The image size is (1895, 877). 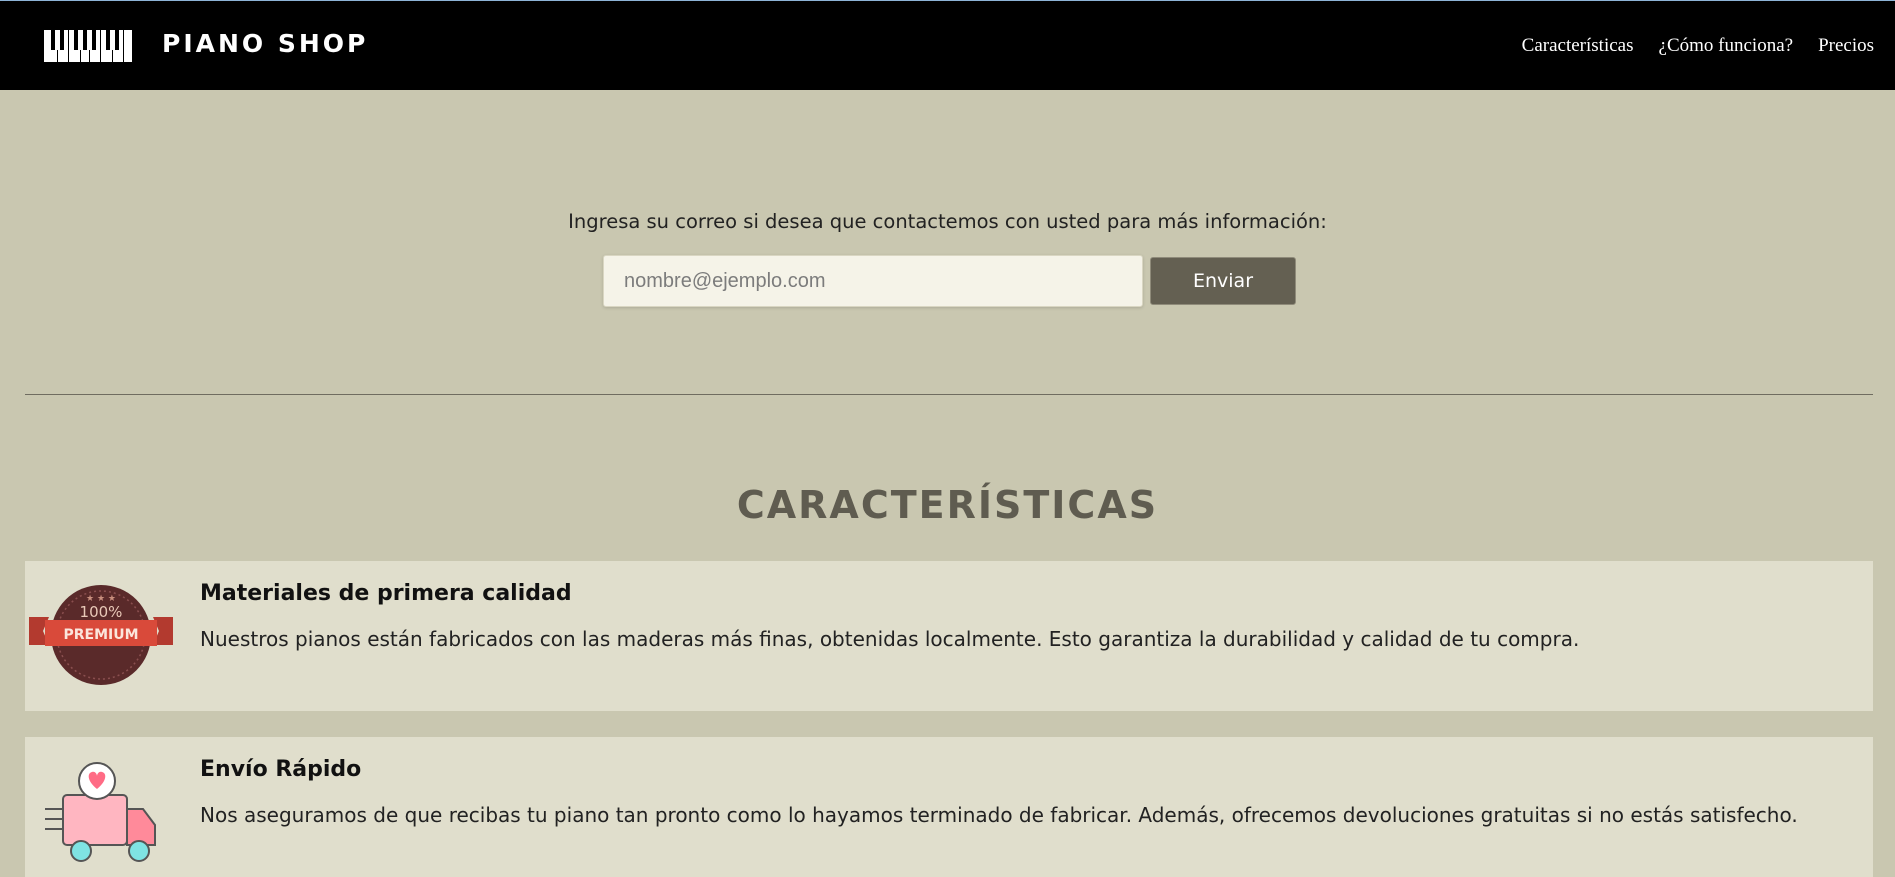 What do you see at coordinates (1846, 46) in the screenshot?
I see `nav-link-precios: Precios` at bounding box center [1846, 46].